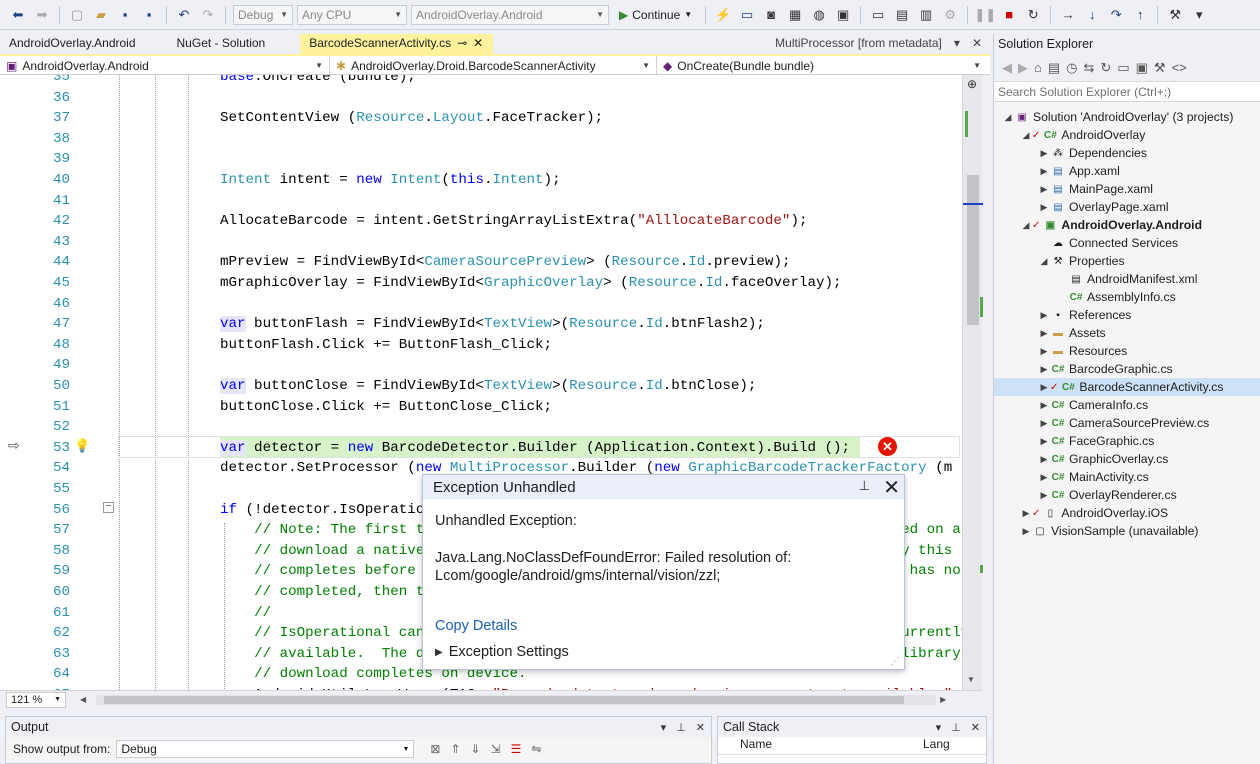 This screenshot has height=764, width=1260. I want to click on tree-node: ▶ ▬ Resources, so click(1127, 351).